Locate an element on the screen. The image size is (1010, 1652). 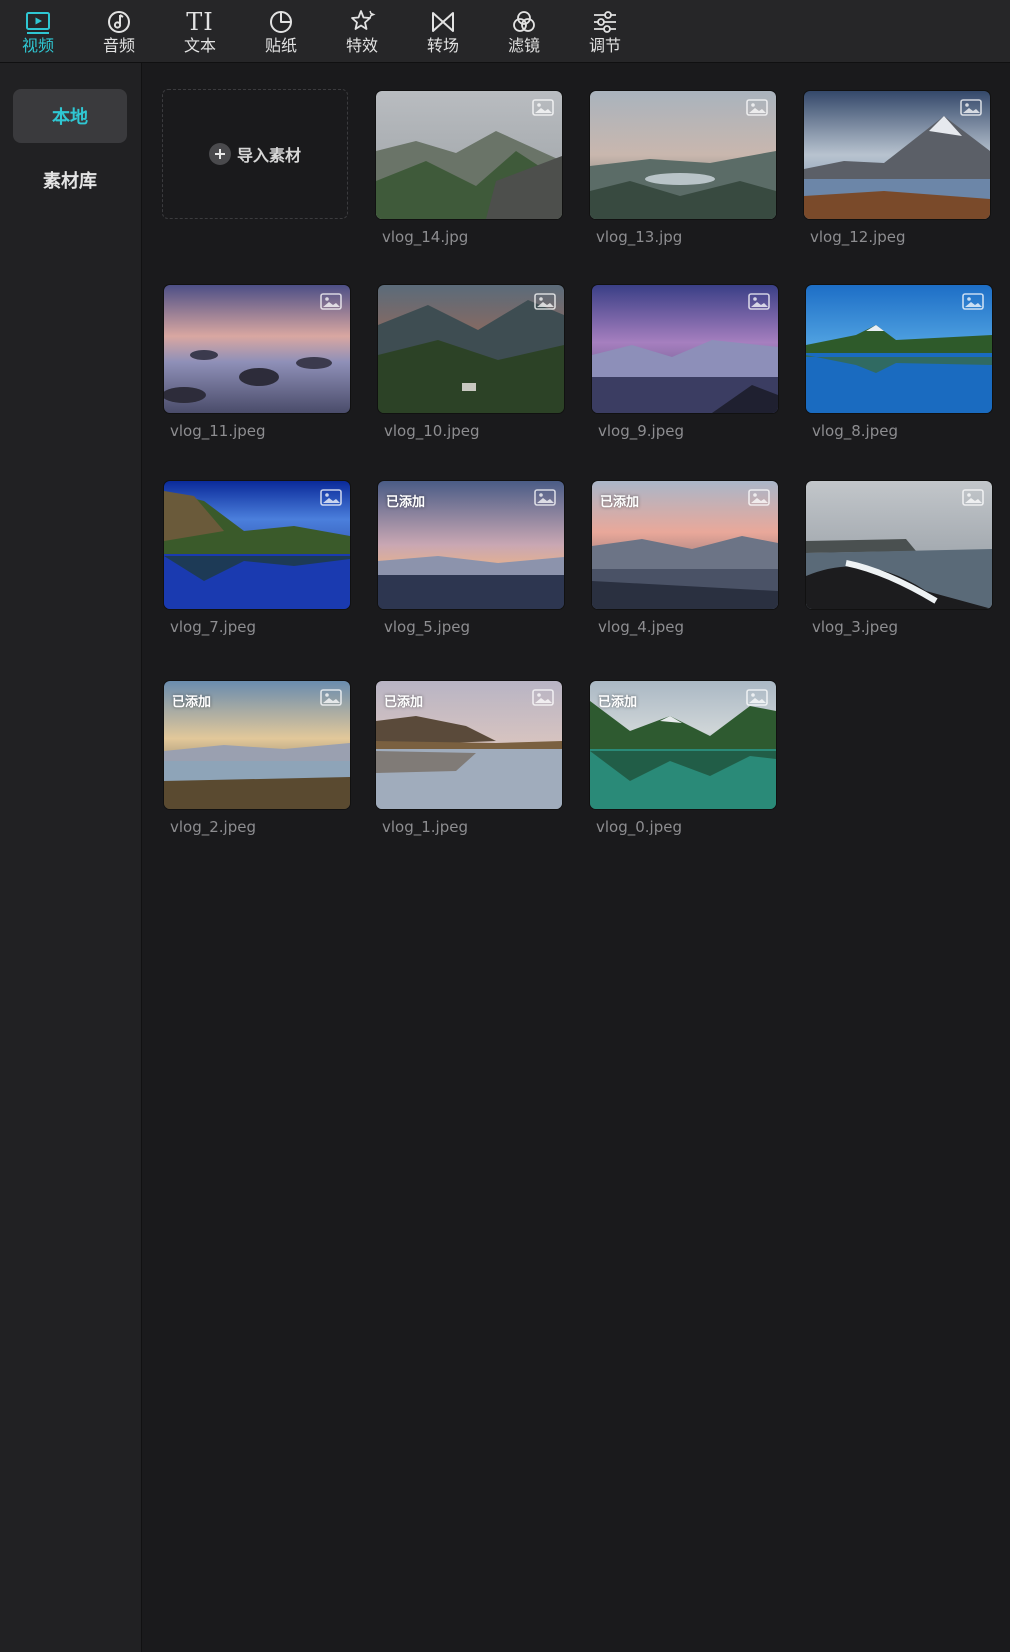
tab-filter-label: 滤镜 is located at coordinates (523, 45).